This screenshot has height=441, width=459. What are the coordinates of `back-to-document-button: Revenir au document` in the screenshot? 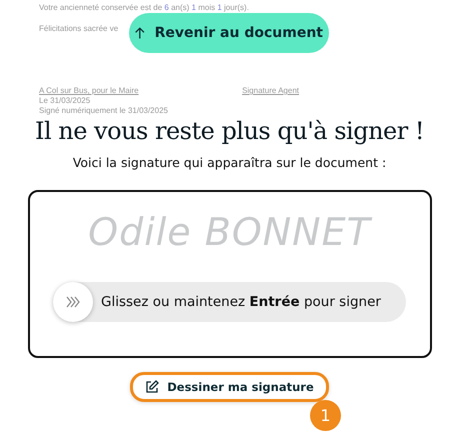 It's located at (229, 33).